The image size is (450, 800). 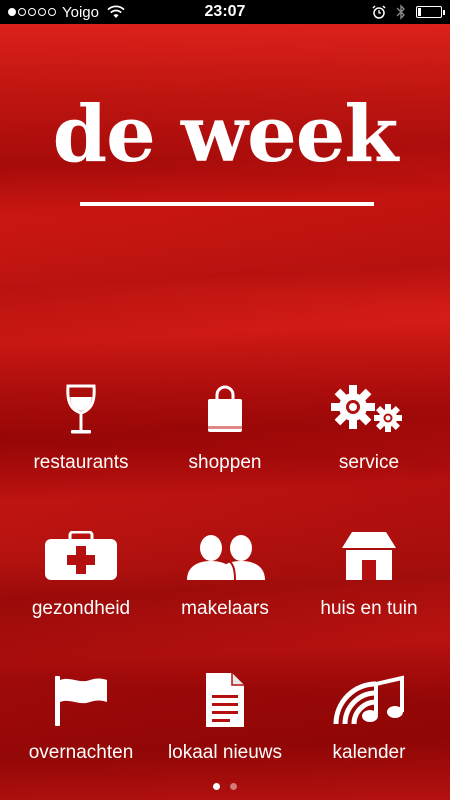 What do you see at coordinates (225, 134) in the screenshot?
I see `app-logo-title: de week` at bounding box center [225, 134].